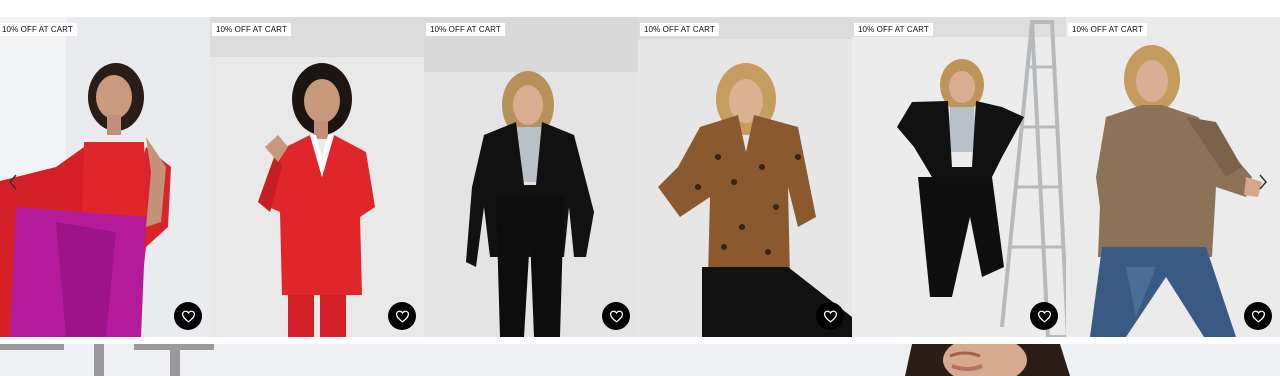  I want to click on banner-image, so click(640, 360).